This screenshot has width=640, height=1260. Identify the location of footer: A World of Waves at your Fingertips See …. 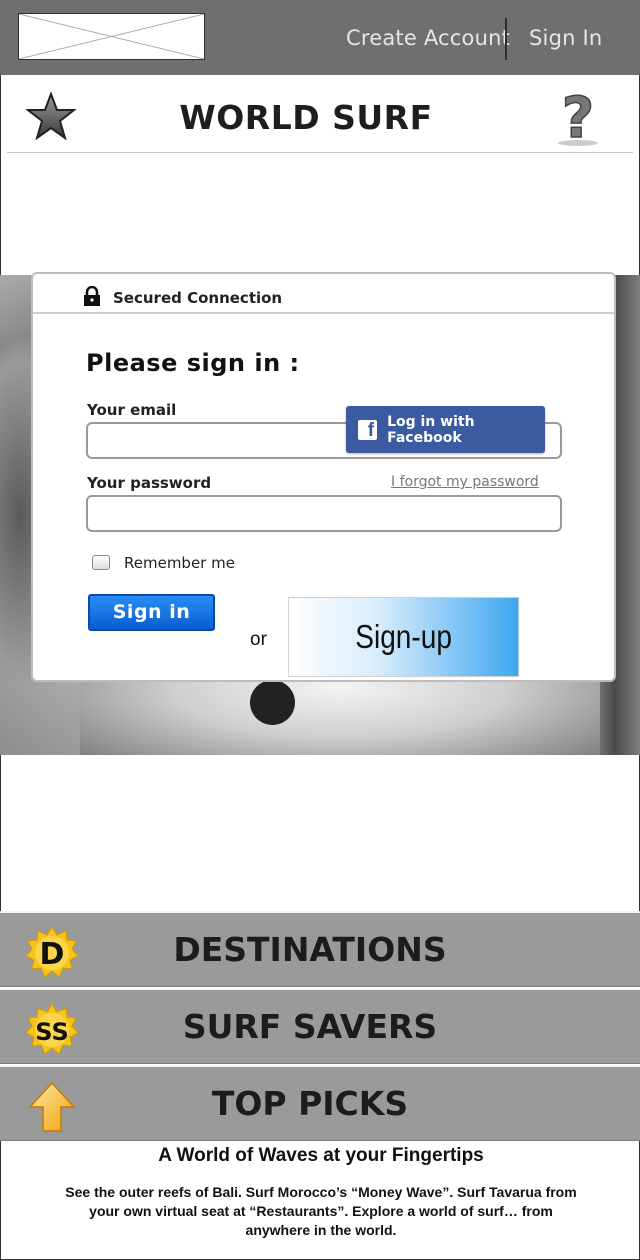
(320, 1200).